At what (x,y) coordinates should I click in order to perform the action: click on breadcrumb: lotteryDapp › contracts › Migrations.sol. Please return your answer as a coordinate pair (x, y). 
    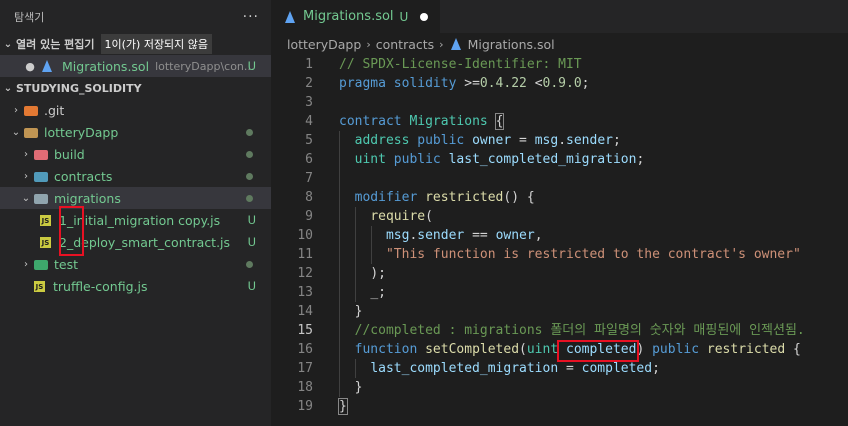
    Looking at the image, I should click on (559, 44).